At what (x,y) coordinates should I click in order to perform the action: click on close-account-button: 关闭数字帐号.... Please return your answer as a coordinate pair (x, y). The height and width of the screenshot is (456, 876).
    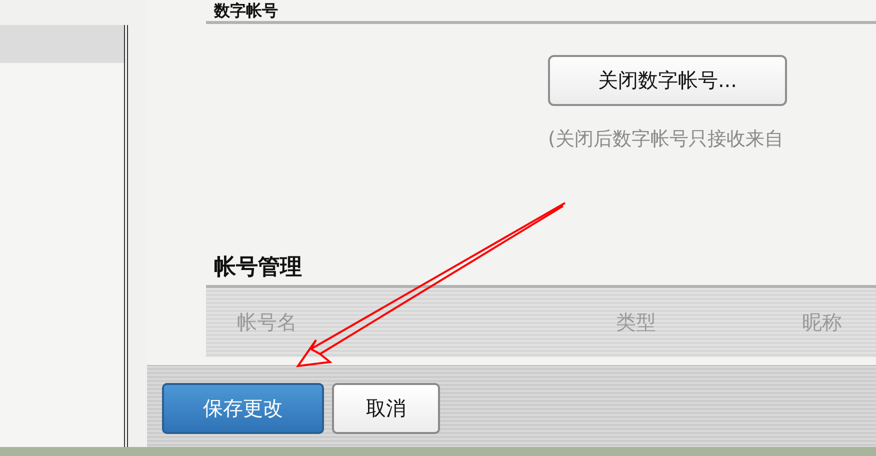
    Looking at the image, I should click on (667, 80).